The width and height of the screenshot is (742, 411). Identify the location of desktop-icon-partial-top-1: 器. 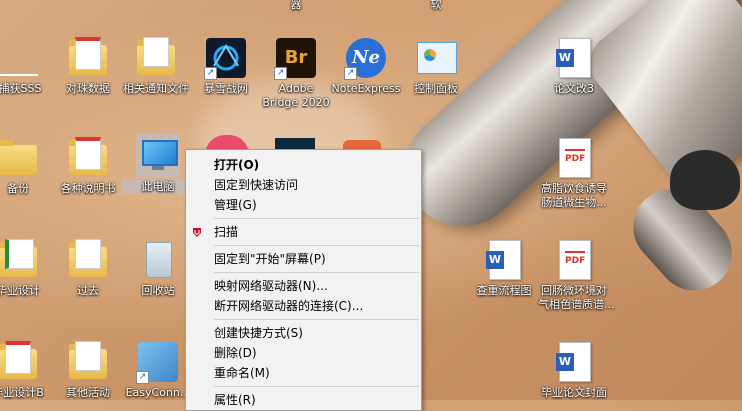
(296, 6).